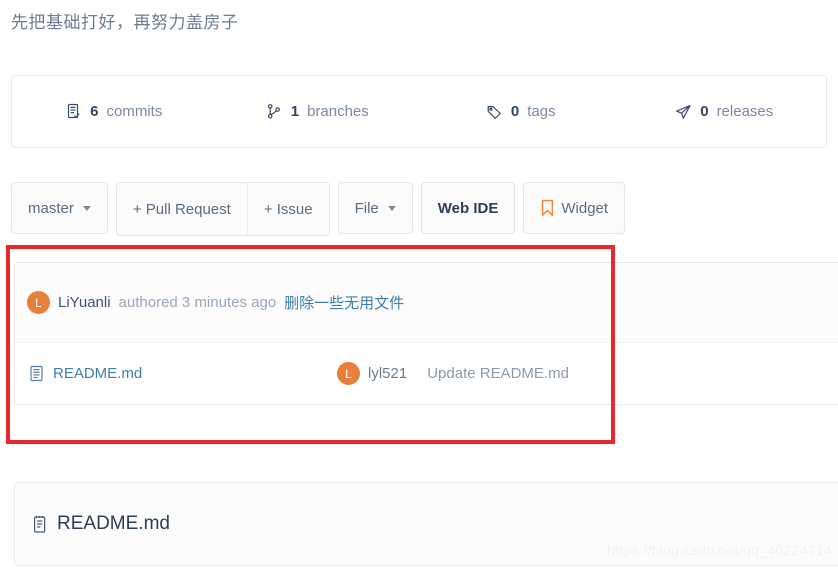 This screenshot has height=571, width=838. I want to click on branch-selector-button: master, so click(59, 208).